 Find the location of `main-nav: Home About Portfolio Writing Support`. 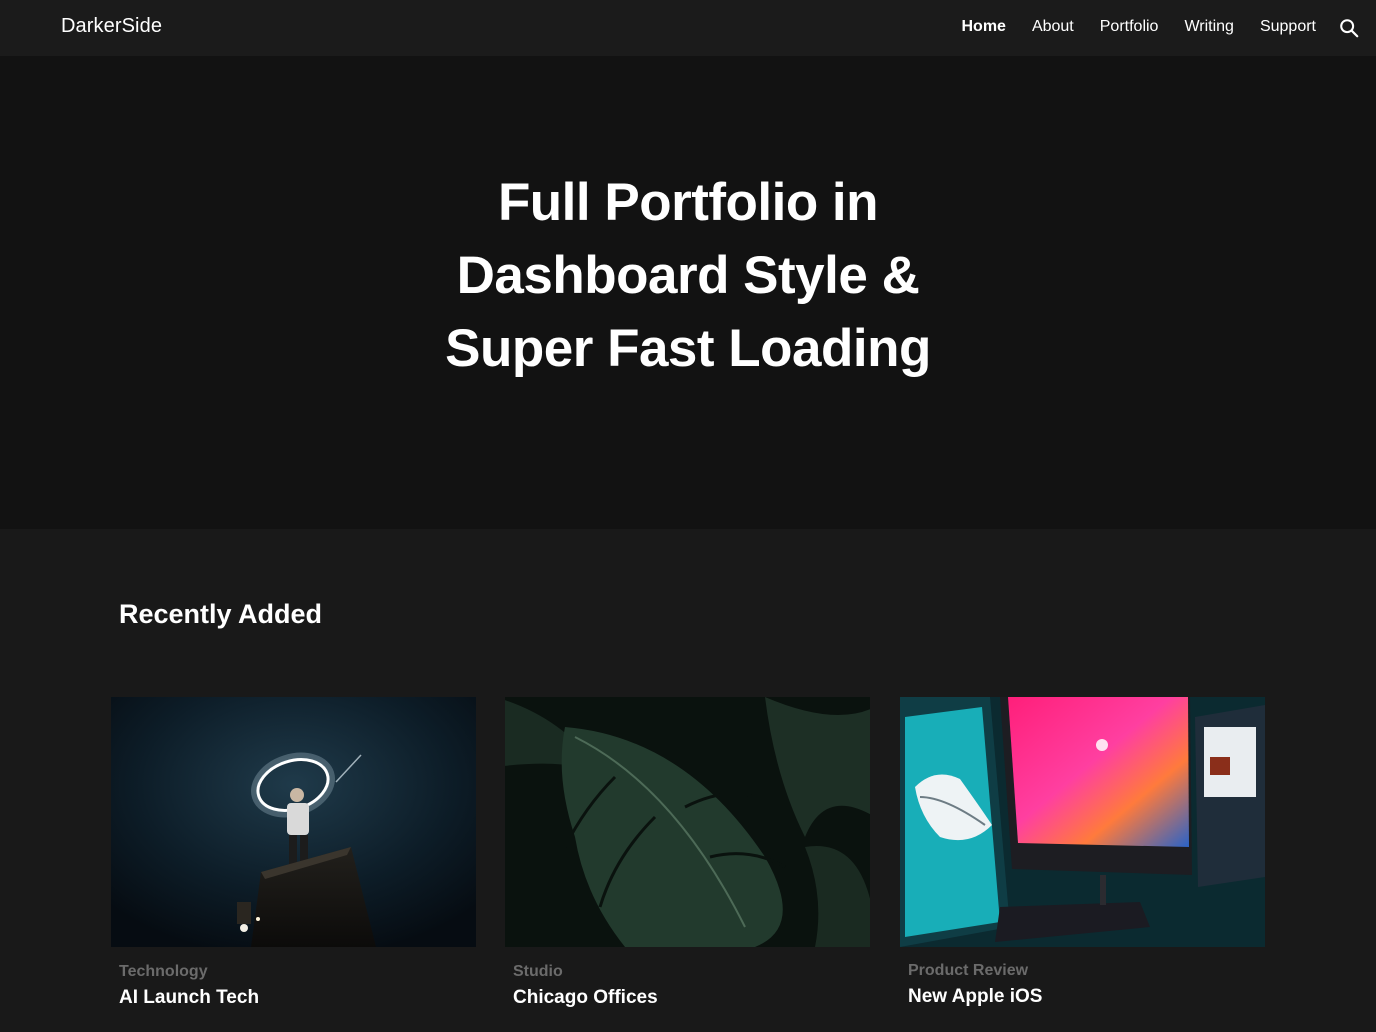

main-nav: Home About Portfolio Writing Support is located at coordinates (1138, 27).